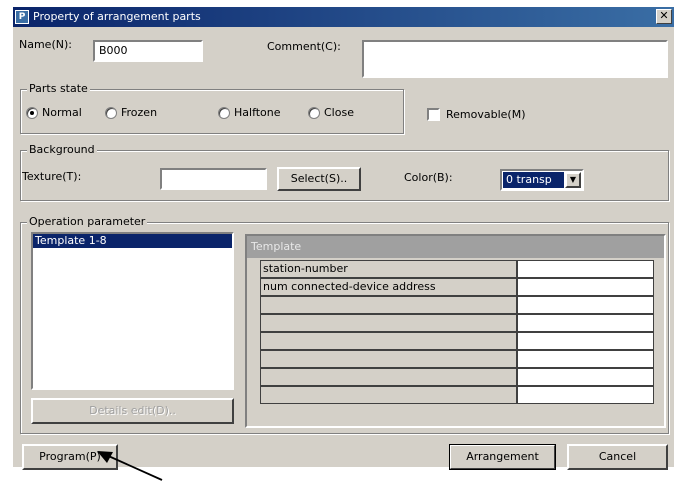  Describe the element at coordinates (130, 466) in the screenshot. I see `pointer-arrow-icon` at that location.